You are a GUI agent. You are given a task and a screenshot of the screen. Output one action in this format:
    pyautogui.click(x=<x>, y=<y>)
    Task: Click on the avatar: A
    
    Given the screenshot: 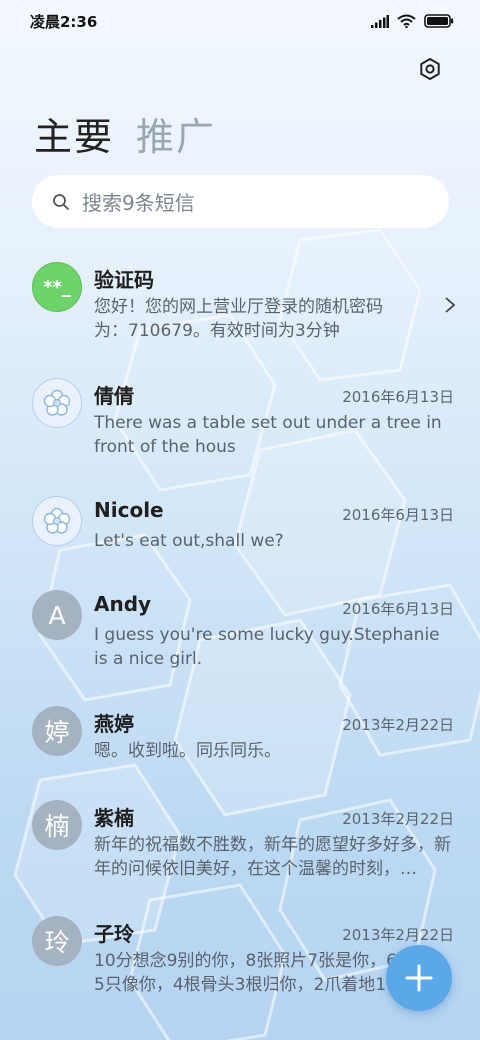 What is the action you would take?
    pyautogui.click(x=57, y=615)
    